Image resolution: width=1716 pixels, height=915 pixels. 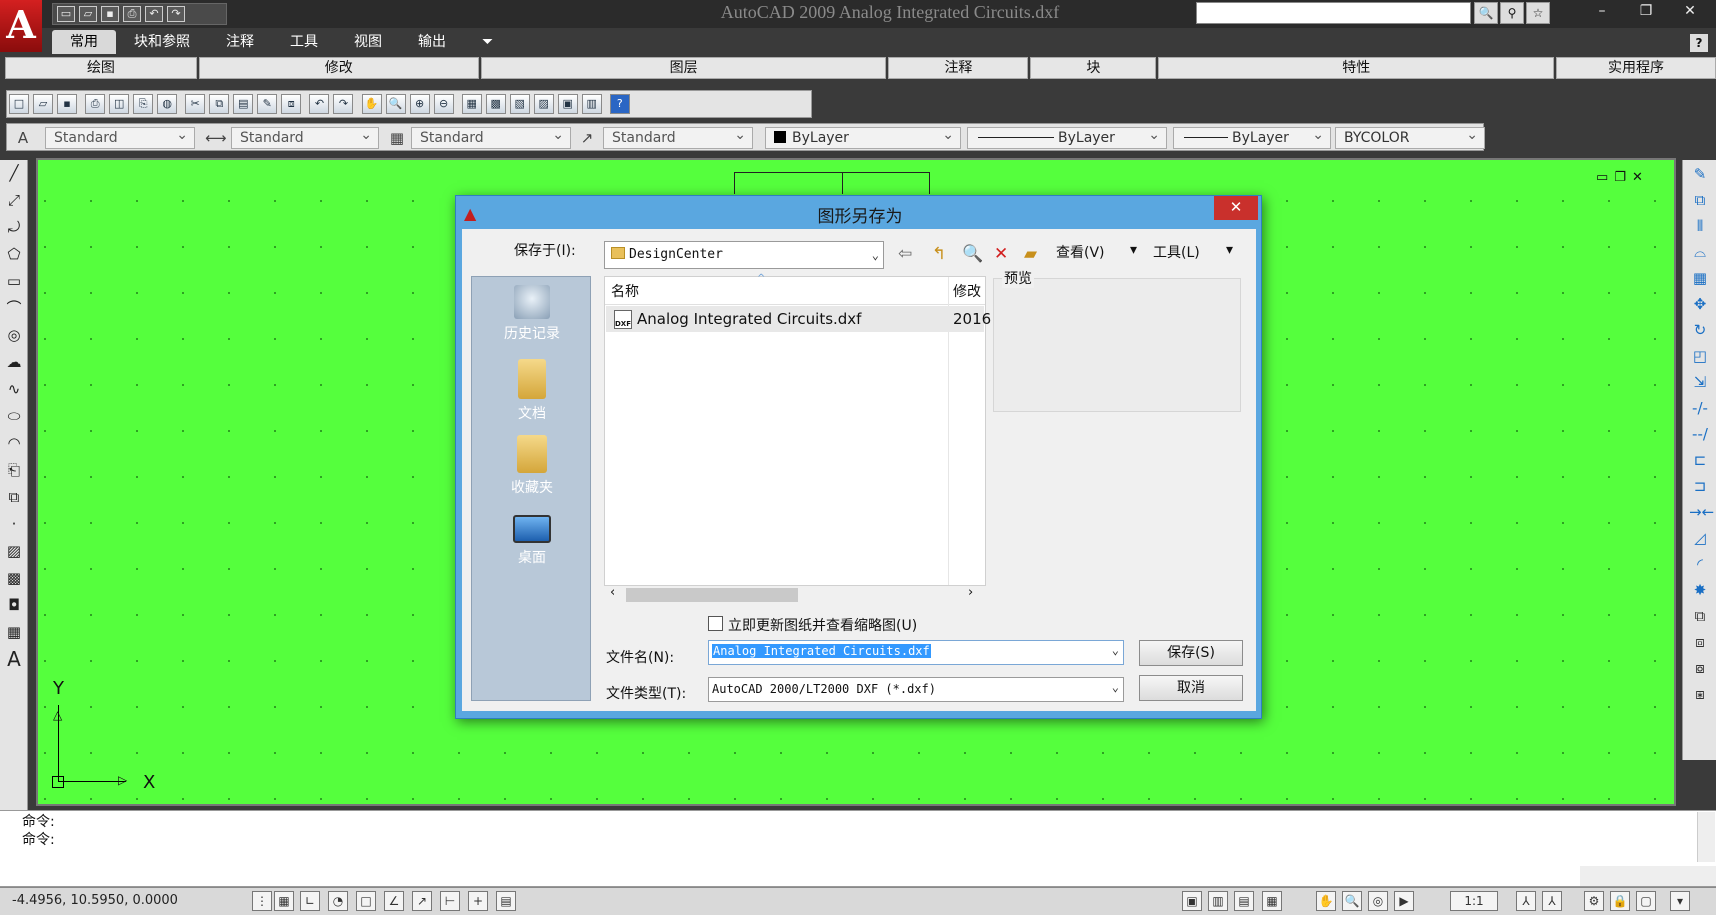 What do you see at coordinates (319, 104) in the screenshot?
I see `undo-tool-icon: ↶` at bounding box center [319, 104].